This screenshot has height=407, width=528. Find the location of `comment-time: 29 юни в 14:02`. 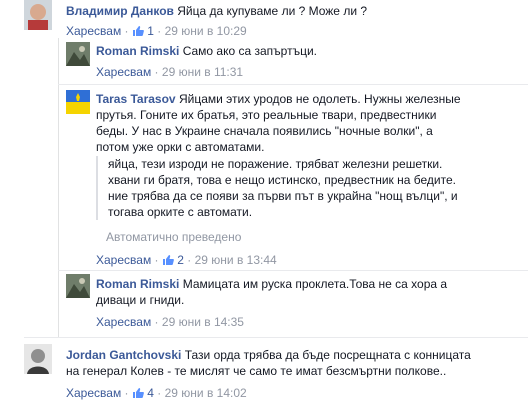

comment-time: 29 юни в 14:02 is located at coordinates (206, 393).